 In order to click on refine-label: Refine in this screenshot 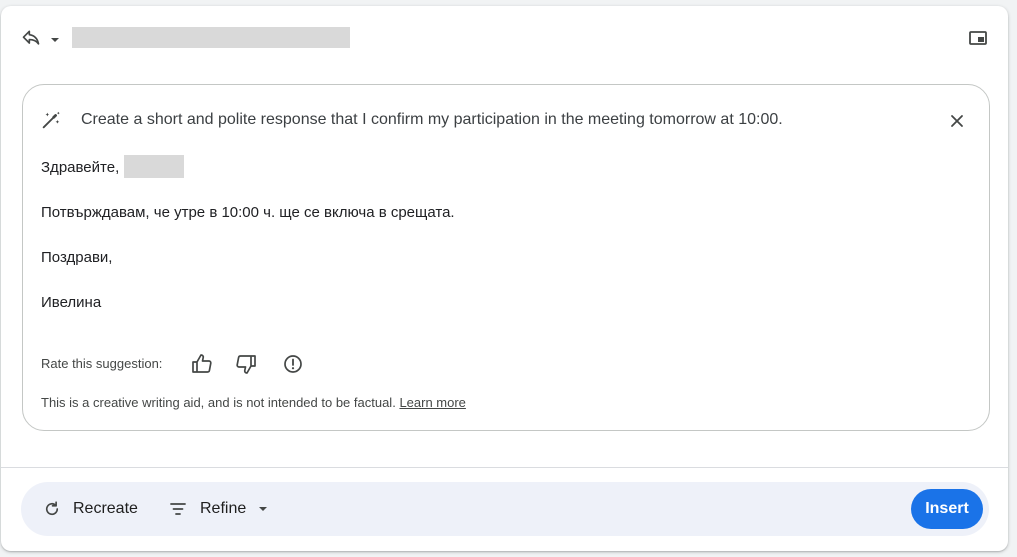, I will do `click(223, 508)`.